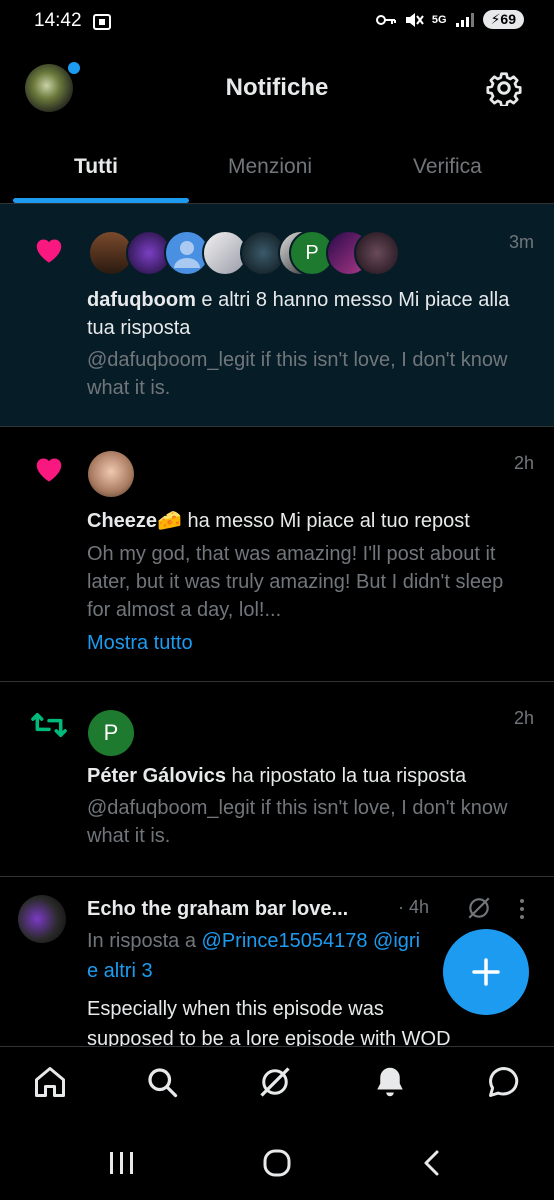 The image size is (554, 1200). What do you see at coordinates (277, 87) in the screenshot?
I see `page-title: Notifiche` at bounding box center [277, 87].